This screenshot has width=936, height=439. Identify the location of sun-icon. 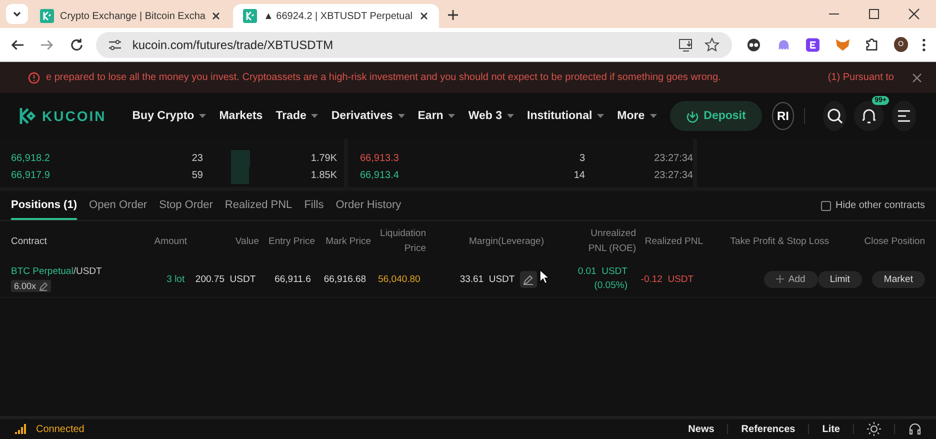
(874, 429).